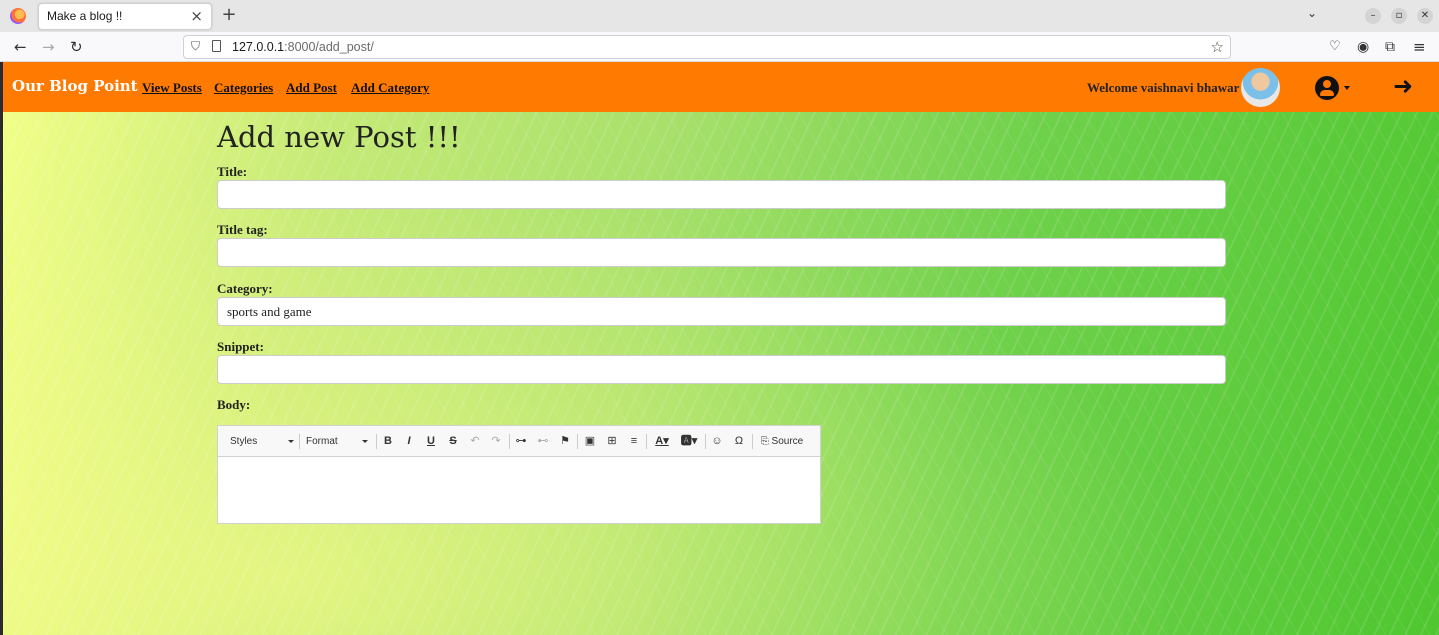  I want to click on title-input, so click(721, 194).